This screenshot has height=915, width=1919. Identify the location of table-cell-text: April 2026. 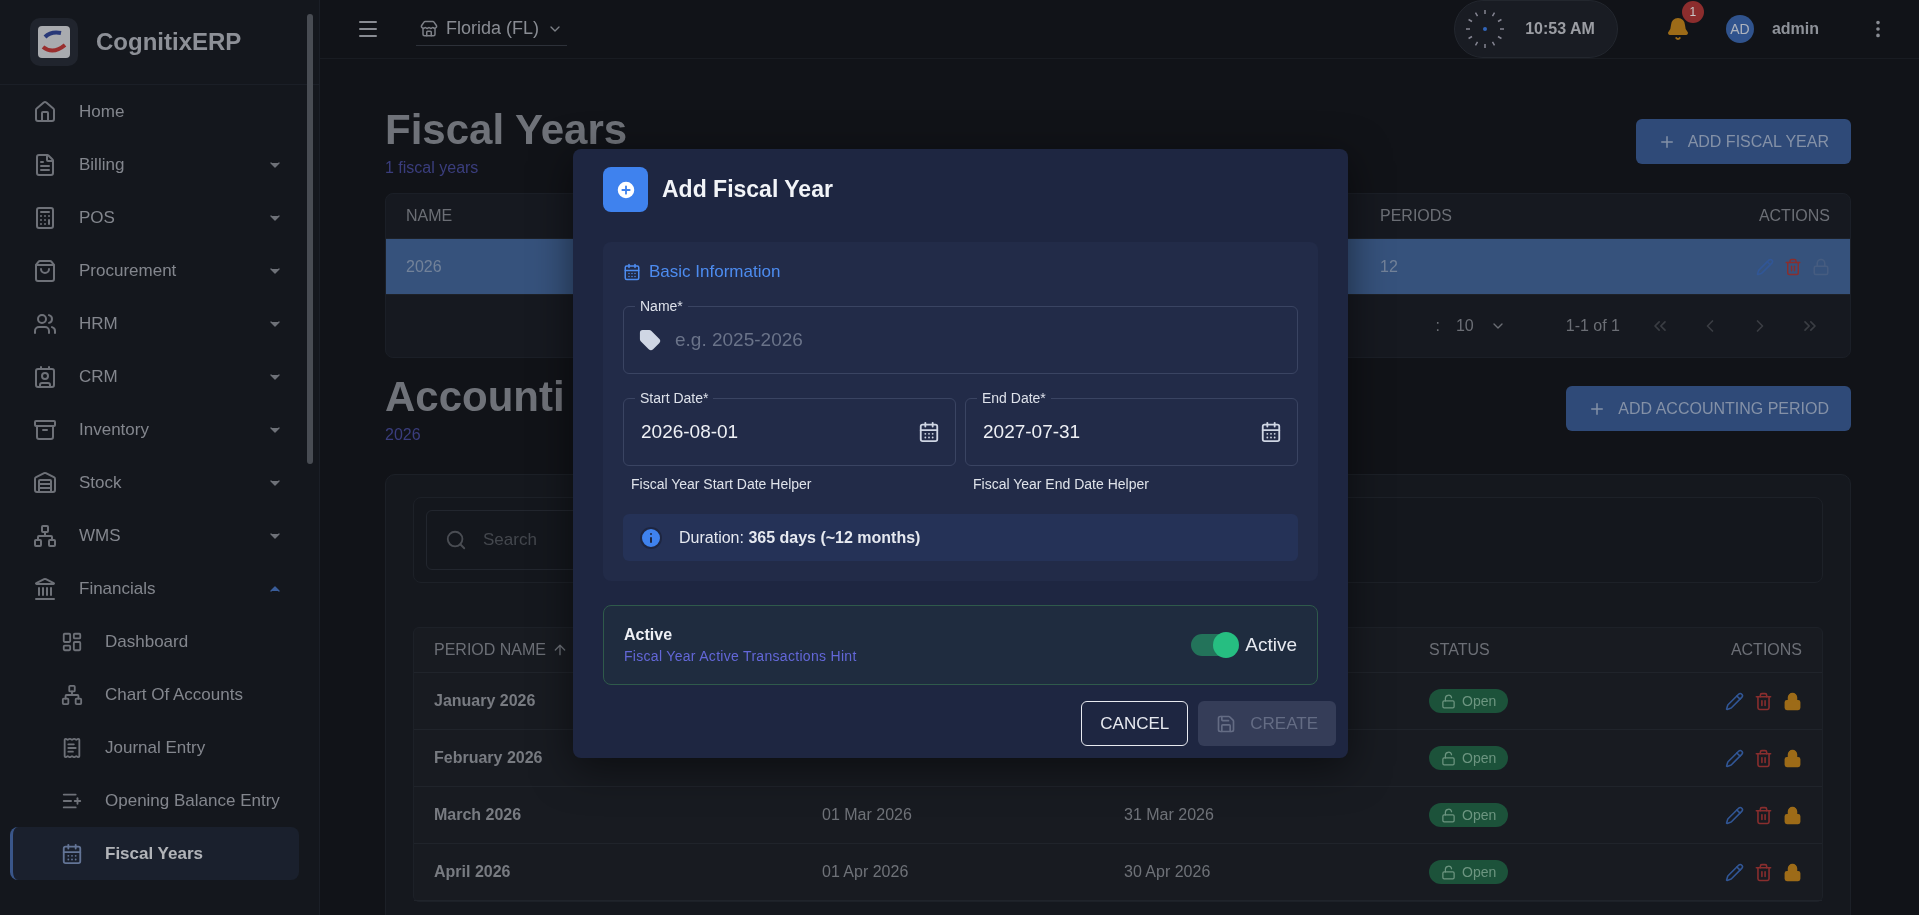
(473, 872).